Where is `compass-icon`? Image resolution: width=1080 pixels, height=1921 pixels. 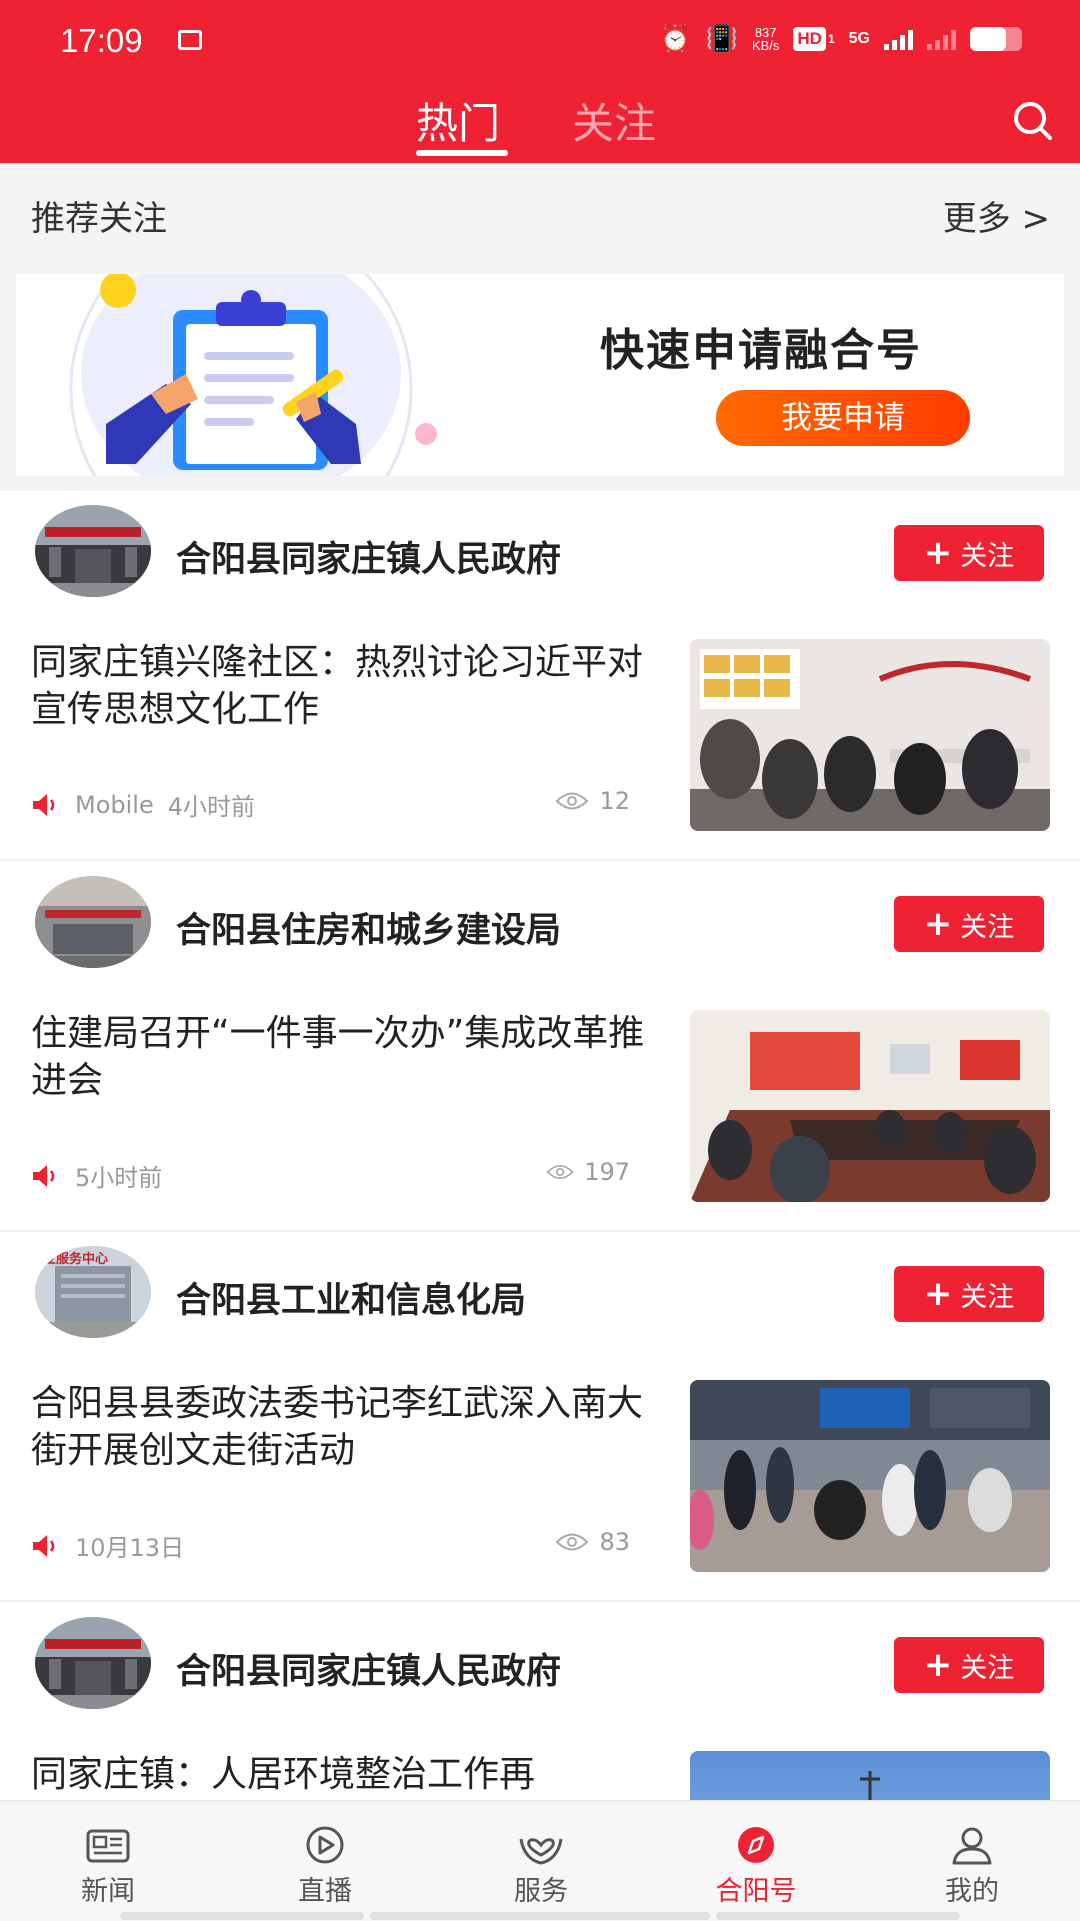 compass-icon is located at coordinates (756, 1845).